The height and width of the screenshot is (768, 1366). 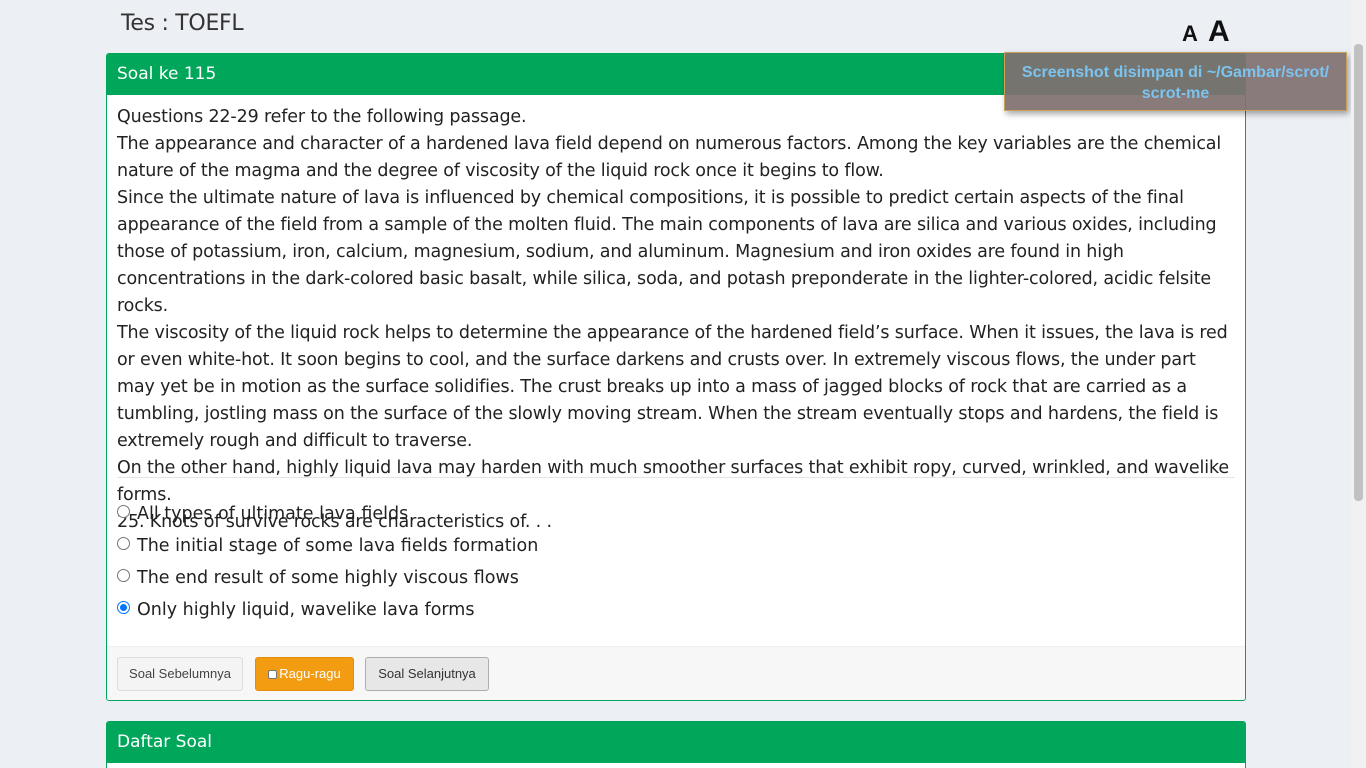 I want to click on doubt-checkbox, so click(x=273, y=674).